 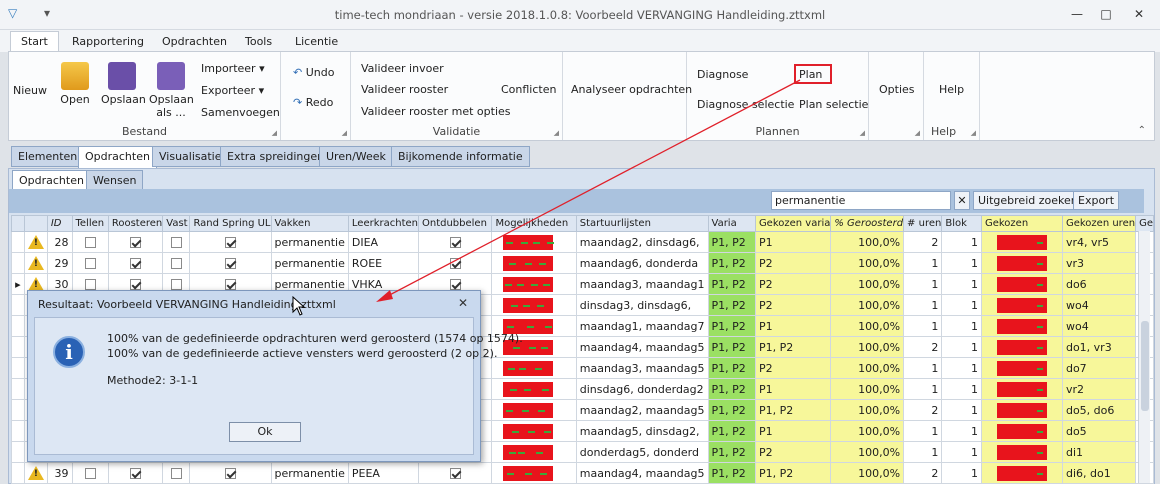 I want to click on dialog-close-button: ✕, so click(x=463, y=303).